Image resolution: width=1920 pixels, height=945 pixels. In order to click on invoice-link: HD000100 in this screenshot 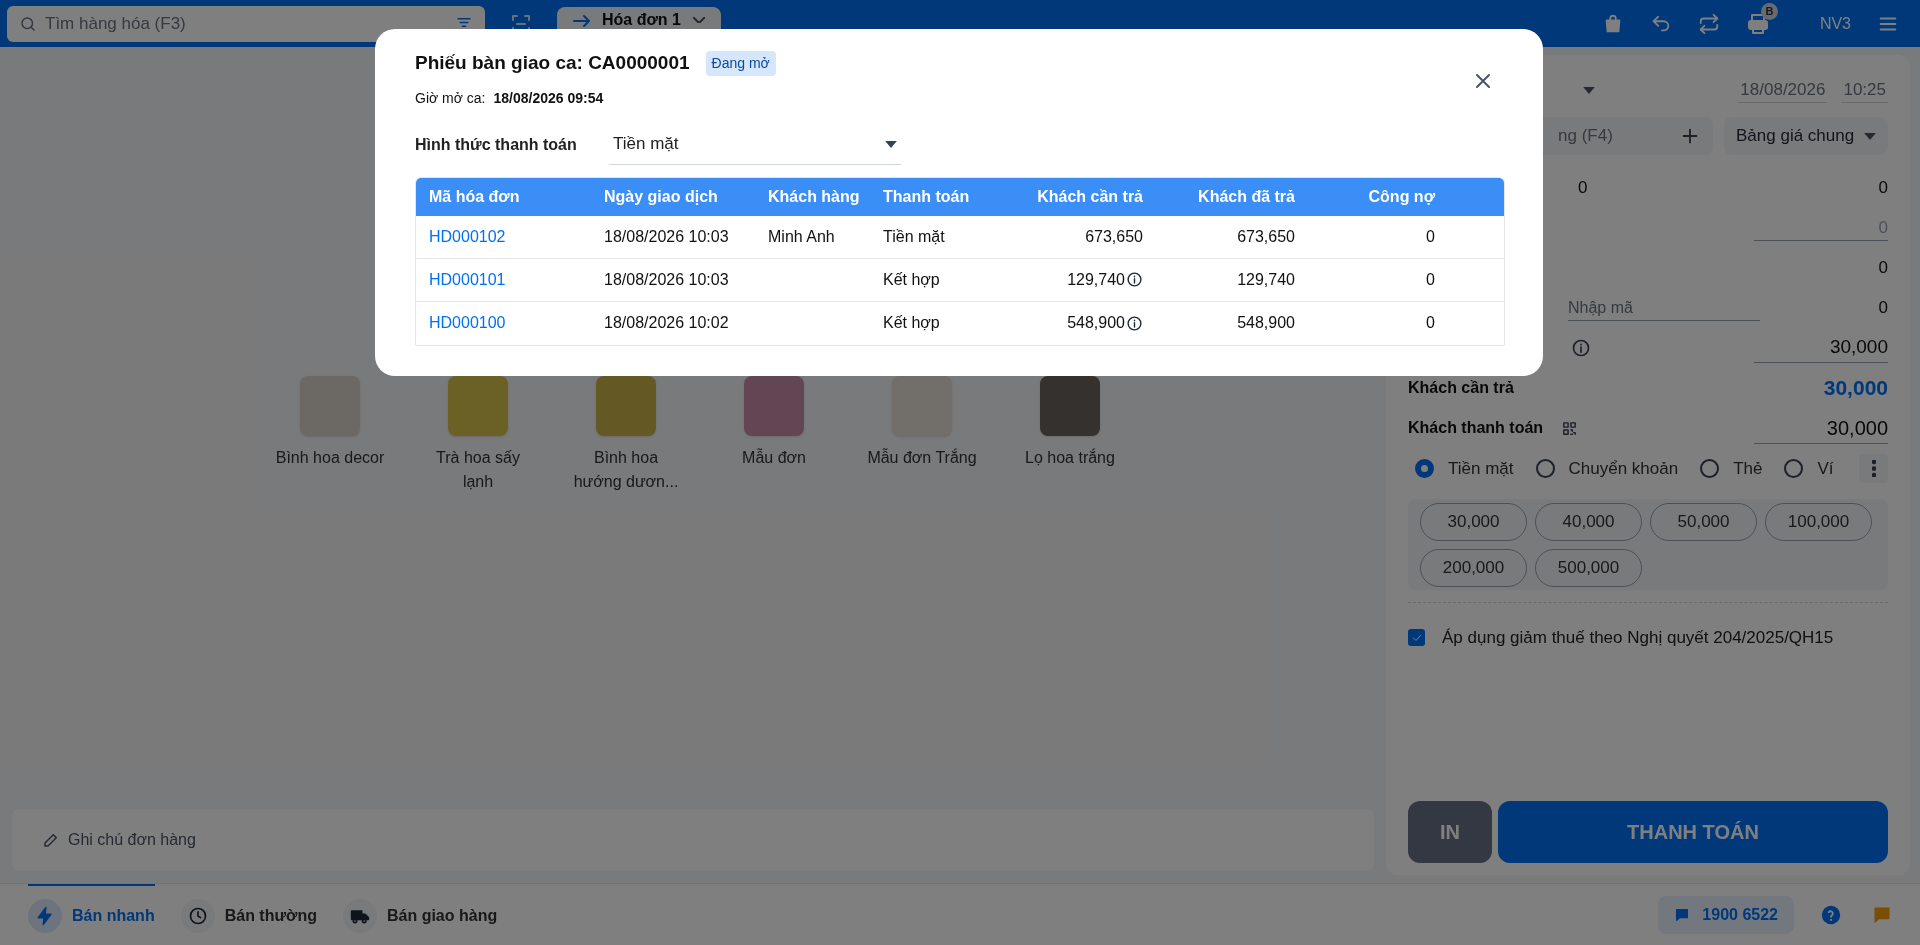, I will do `click(516, 323)`.